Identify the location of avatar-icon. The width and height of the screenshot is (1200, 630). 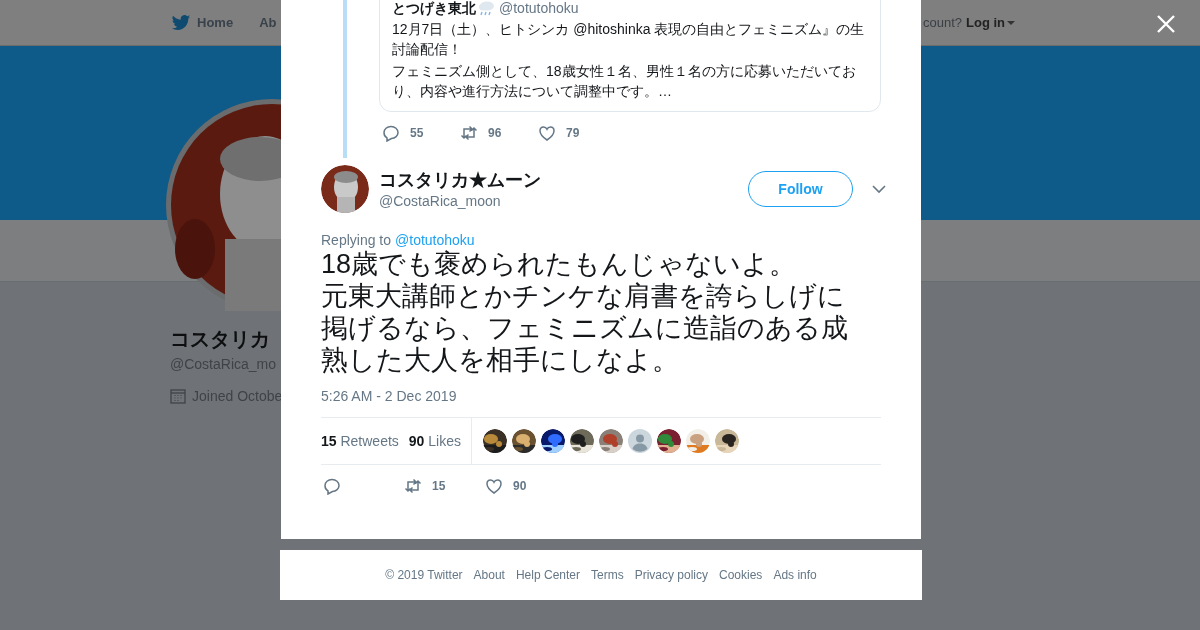
(640, 441).